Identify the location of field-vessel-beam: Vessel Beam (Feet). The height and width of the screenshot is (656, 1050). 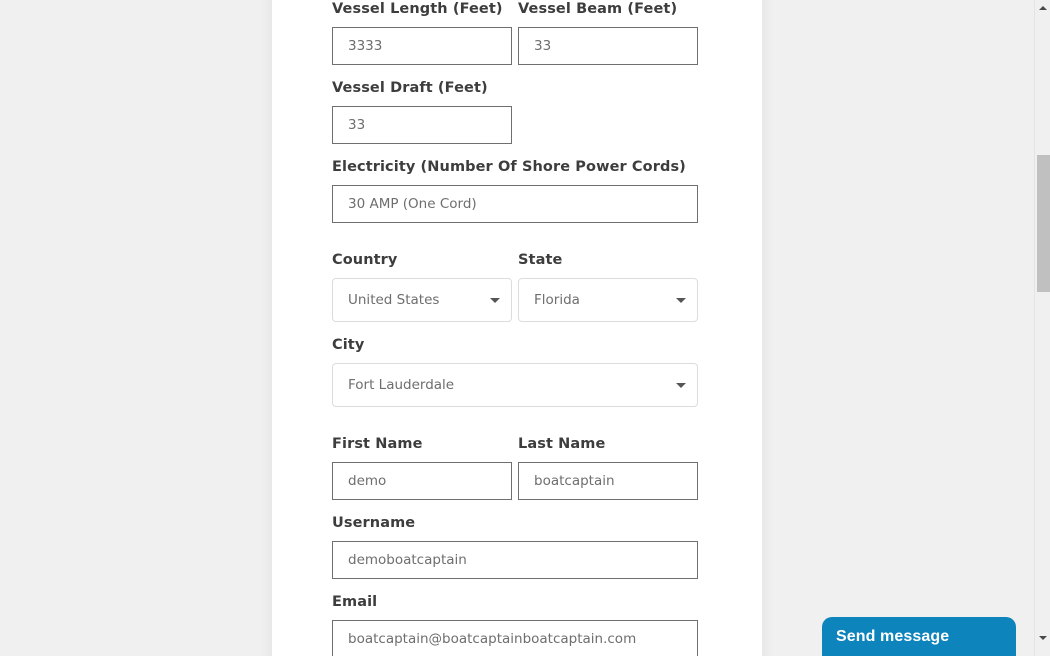
(608, 32).